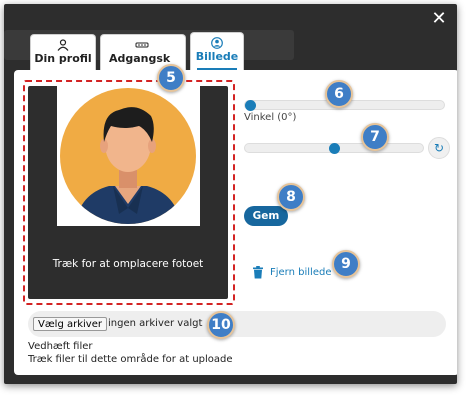 The image size is (473, 395). I want to click on avatar-image, so click(128, 156).